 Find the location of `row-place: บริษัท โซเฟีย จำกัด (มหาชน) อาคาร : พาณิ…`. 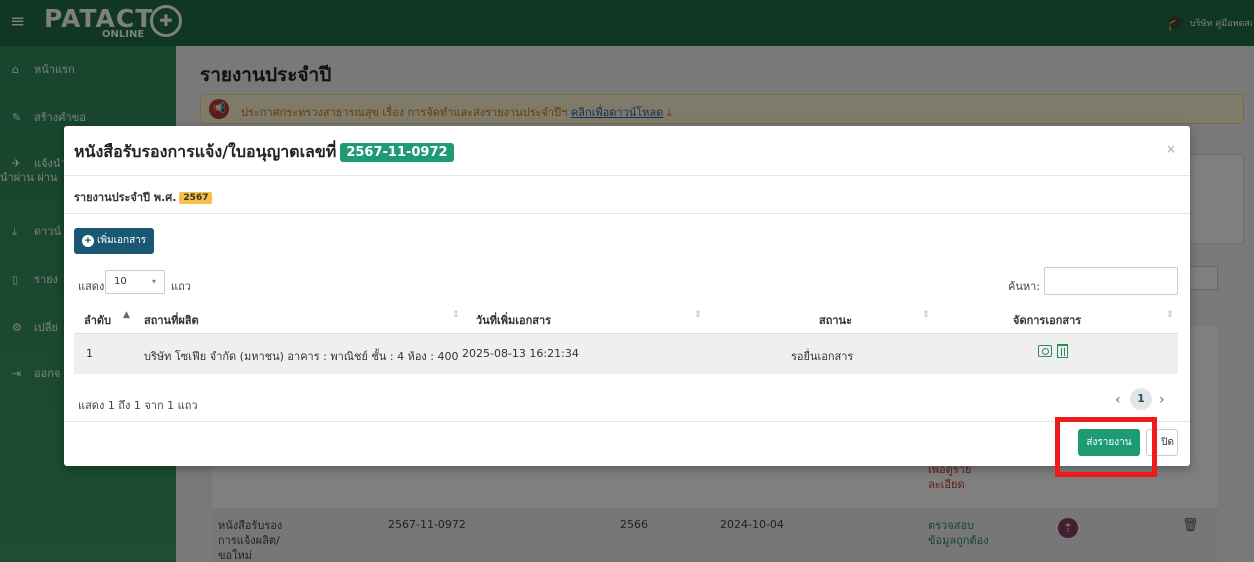

row-place: บริษัท โซเฟีย จำกัด (มหาชน) อาคาร : พาณิ… is located at coordinates (301, 356).